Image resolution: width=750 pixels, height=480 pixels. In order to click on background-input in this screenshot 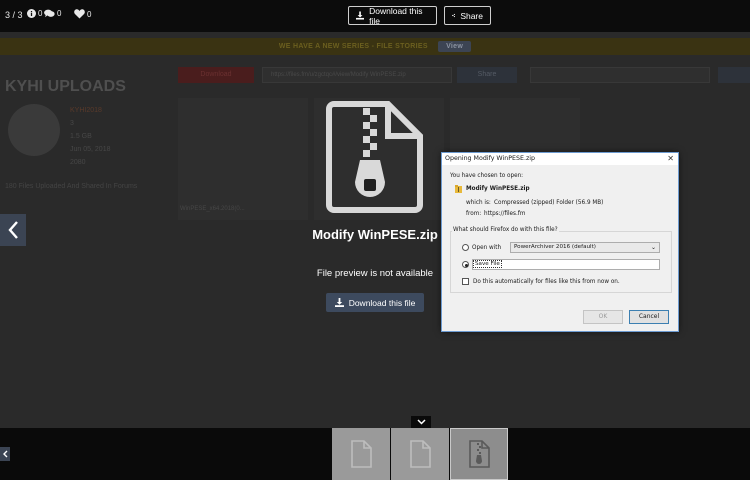, I will do `click(620, 75)`.